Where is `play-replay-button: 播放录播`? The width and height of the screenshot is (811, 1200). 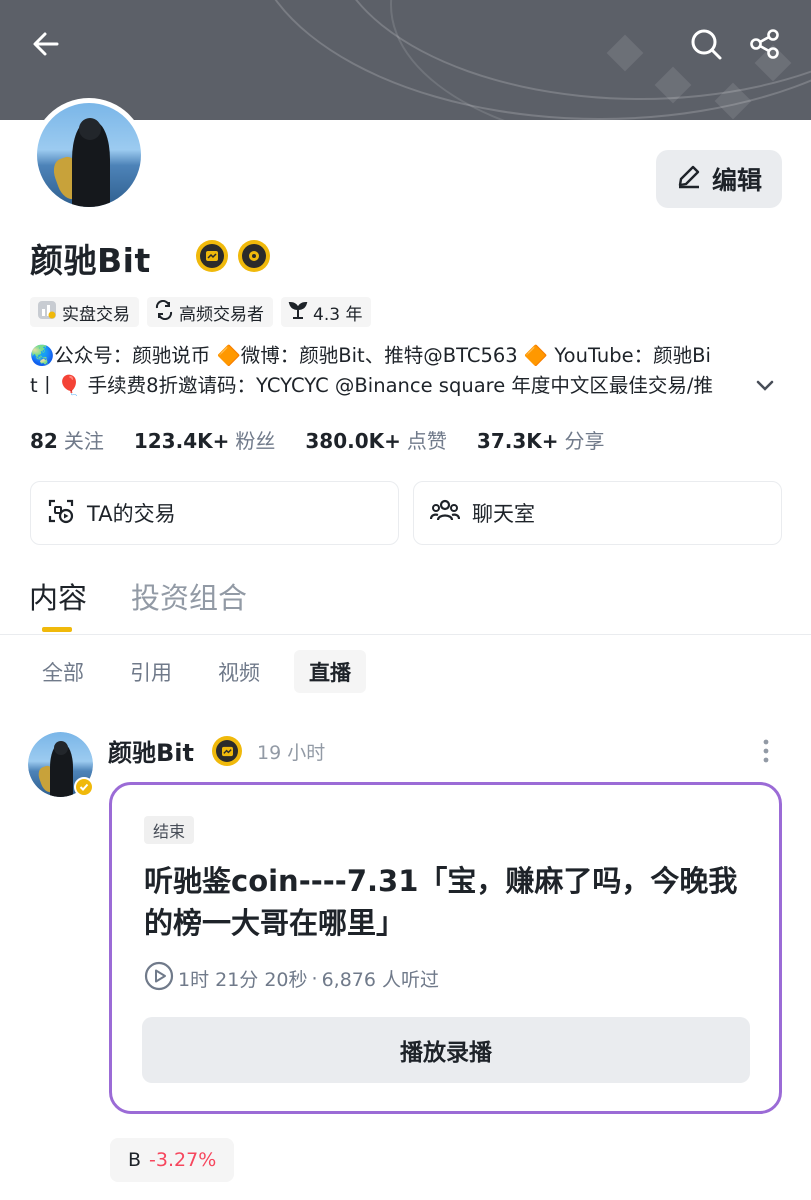
play-replay-button: 播放录播 is located at coordinates (446, 1050).